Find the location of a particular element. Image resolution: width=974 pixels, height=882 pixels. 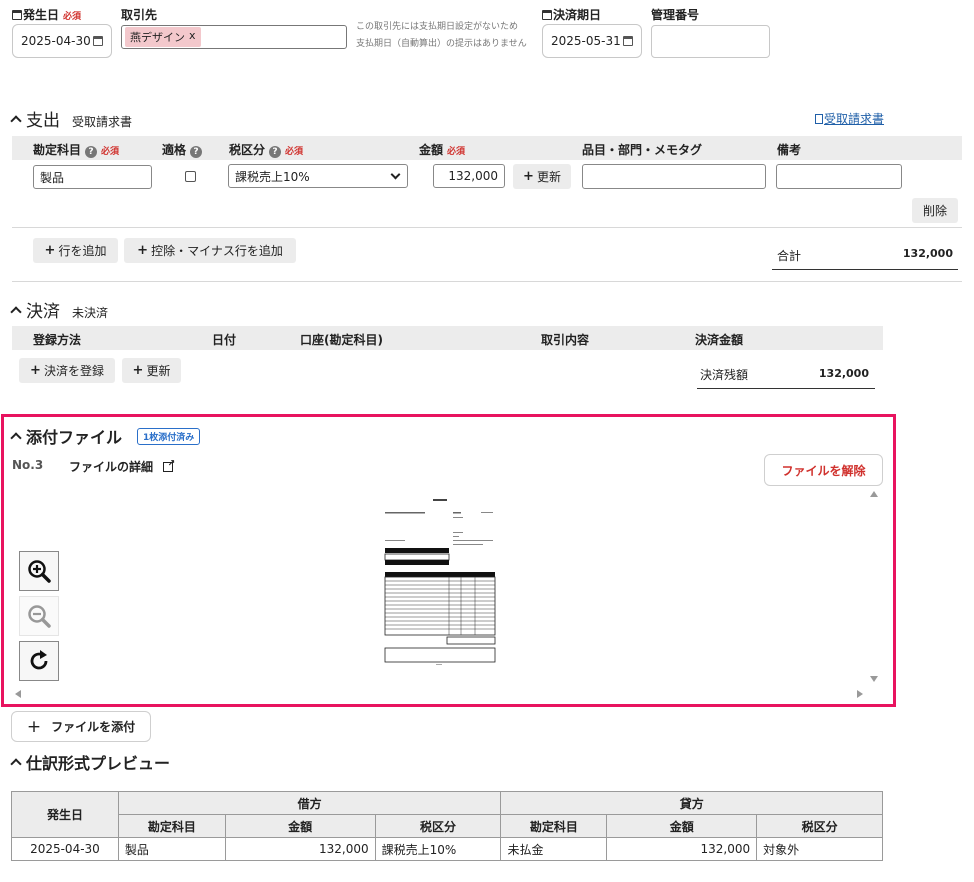

issue-date-input: 2025-04-30 is located at coordinates (62, 41).